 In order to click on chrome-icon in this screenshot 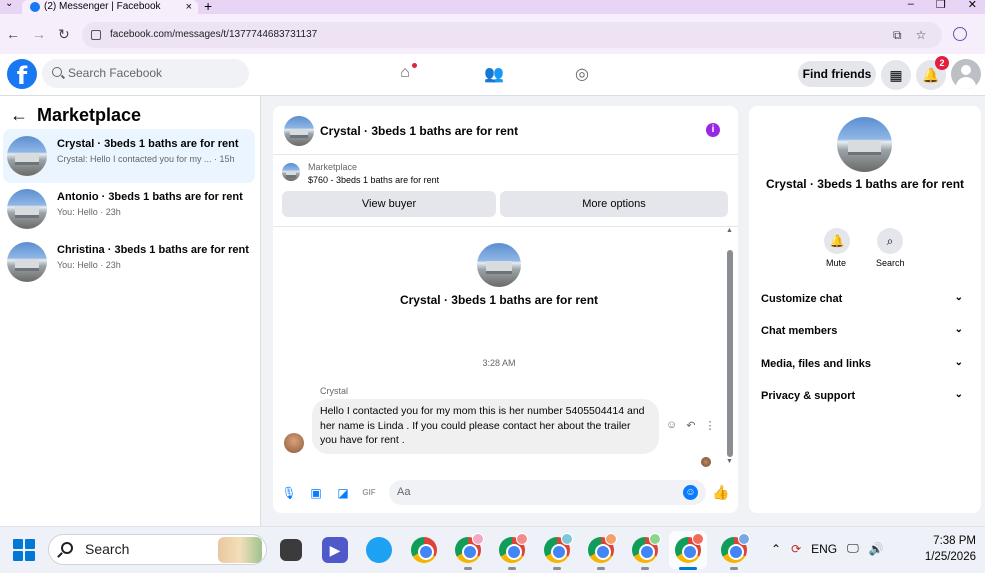, I will do `click(424, 550)`.